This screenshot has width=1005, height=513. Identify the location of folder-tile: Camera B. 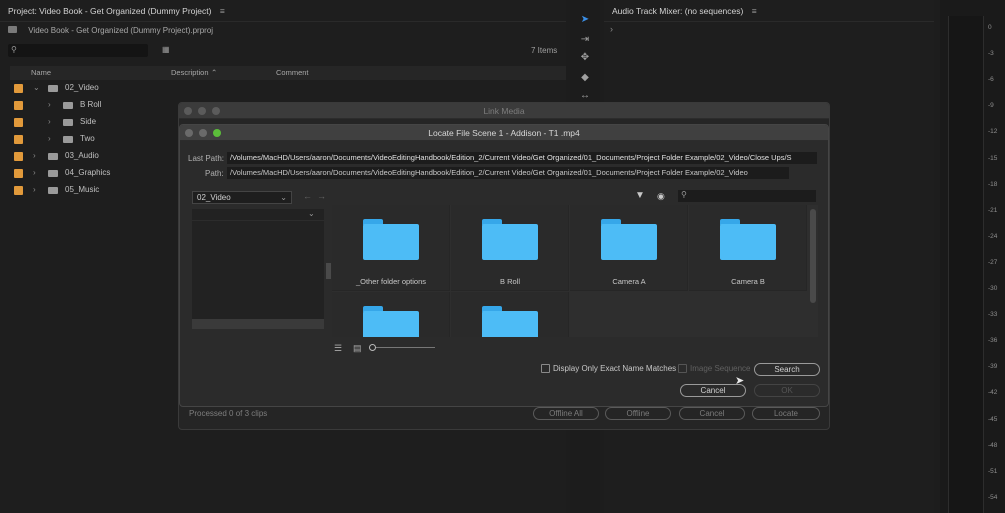
(748, 248).